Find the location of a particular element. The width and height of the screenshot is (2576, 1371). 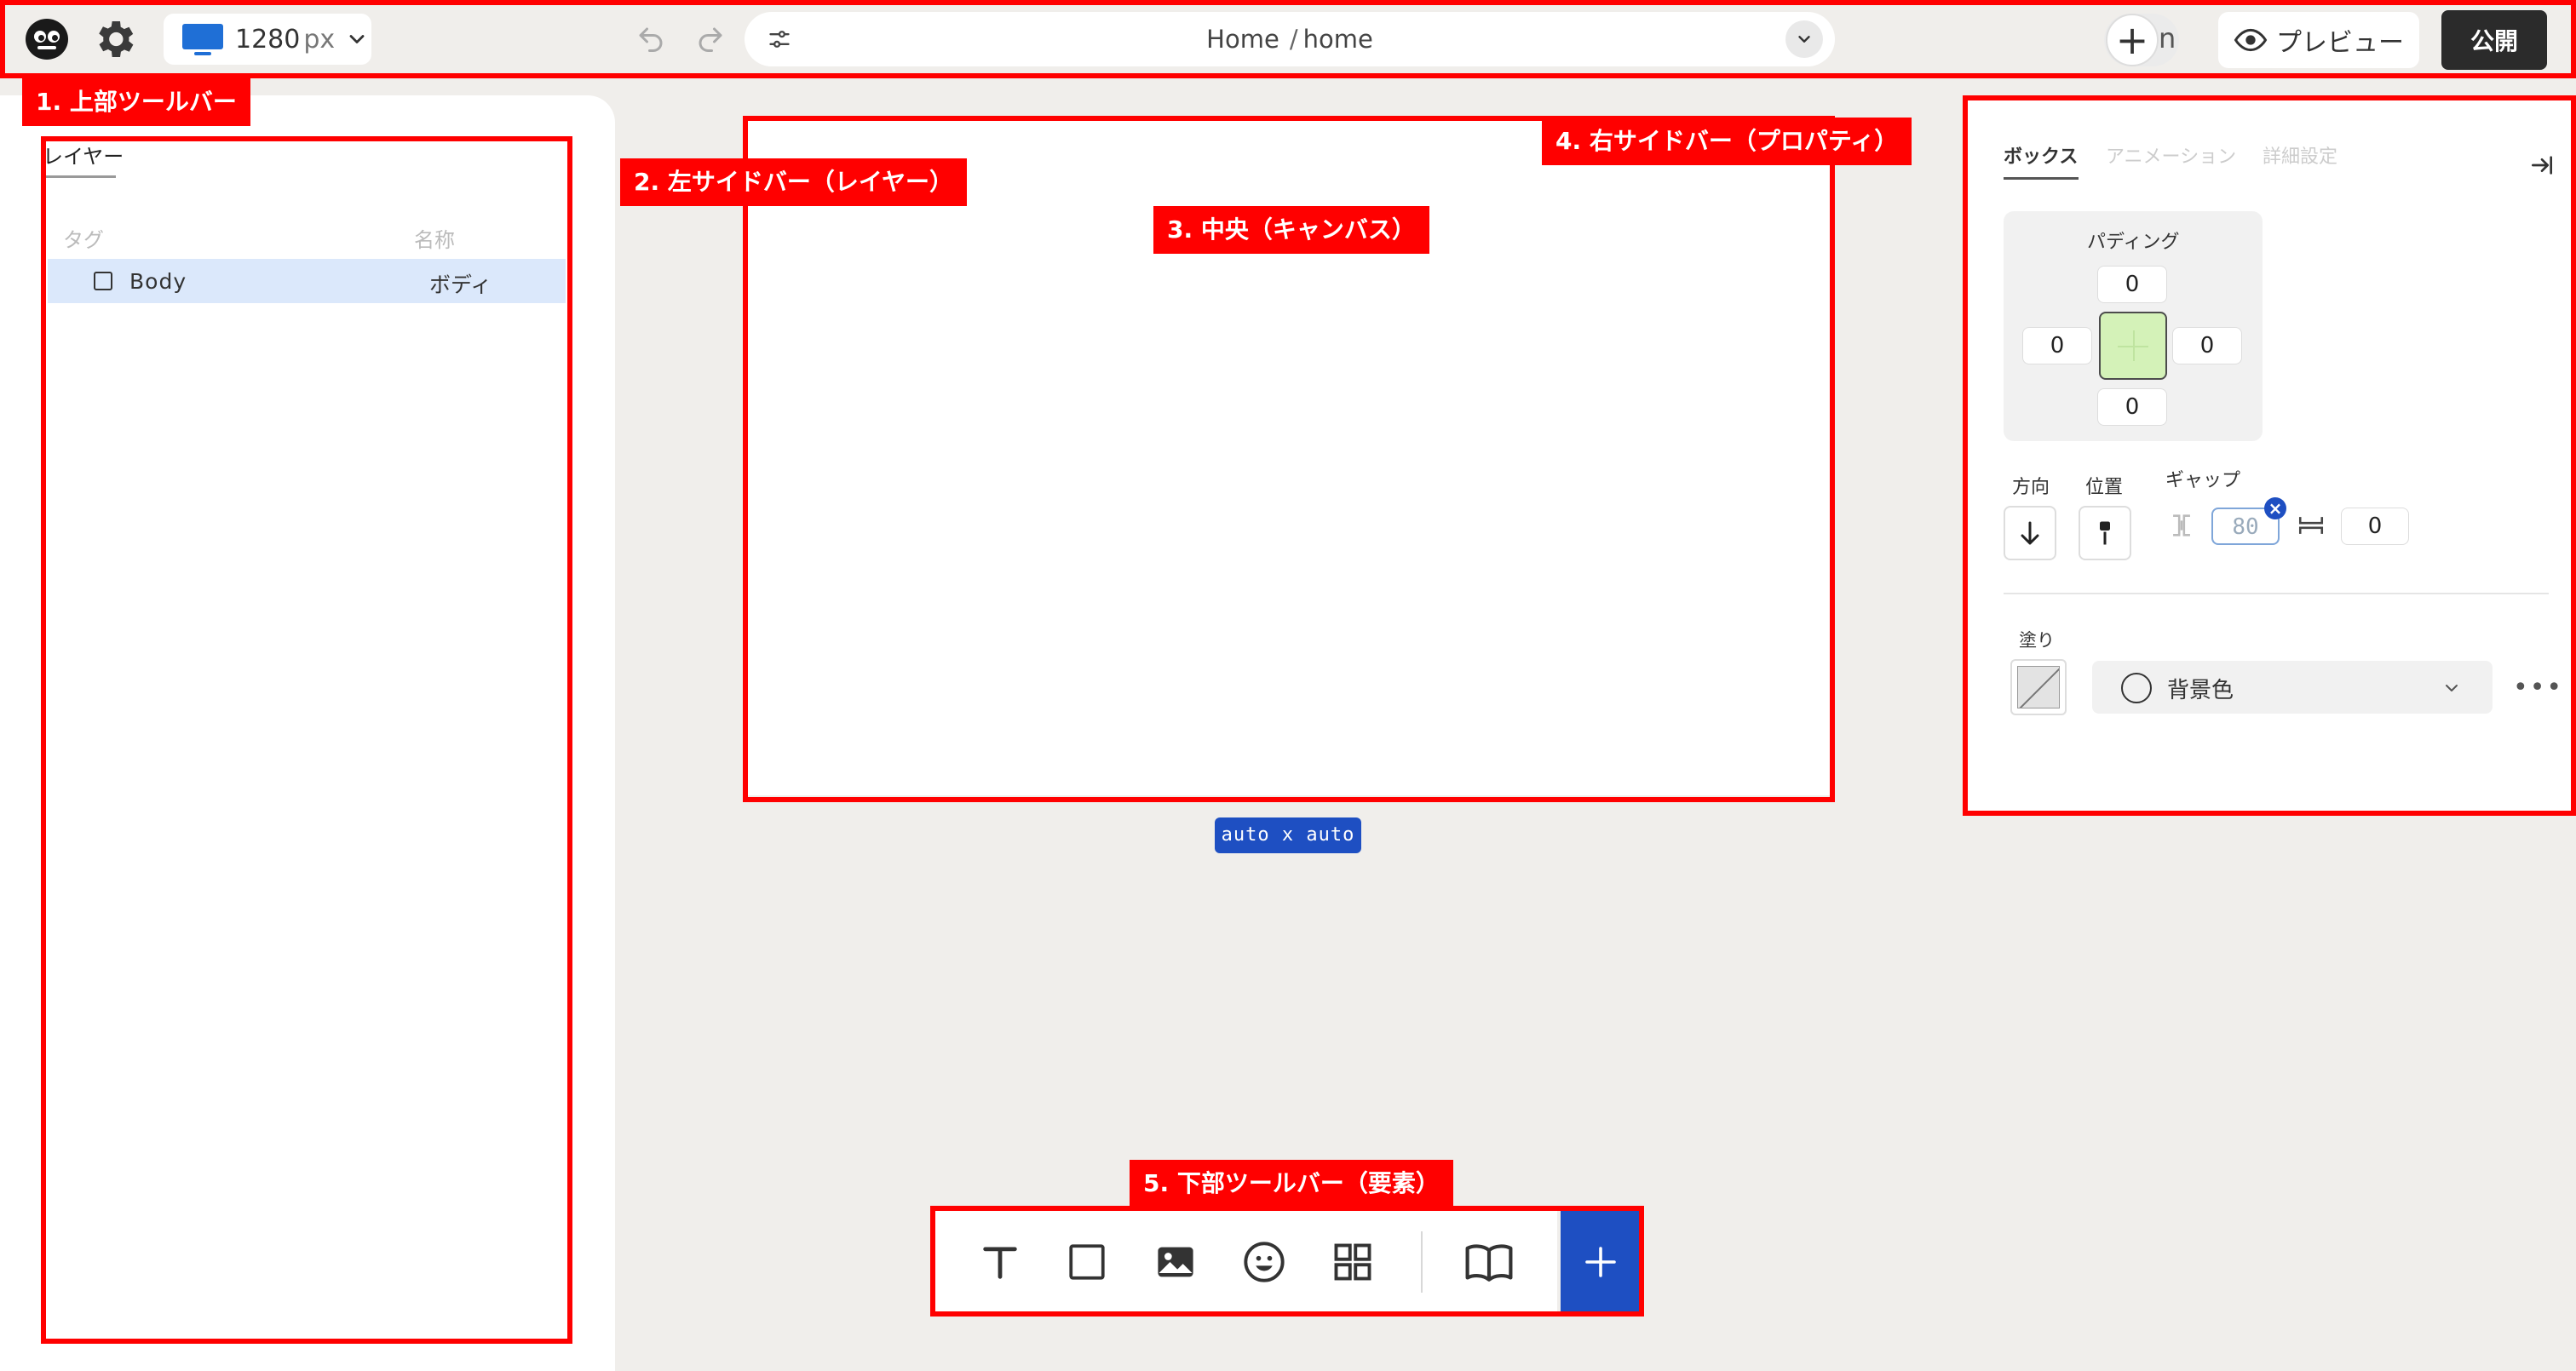

undo-icon is located at coordinates (650, 39).